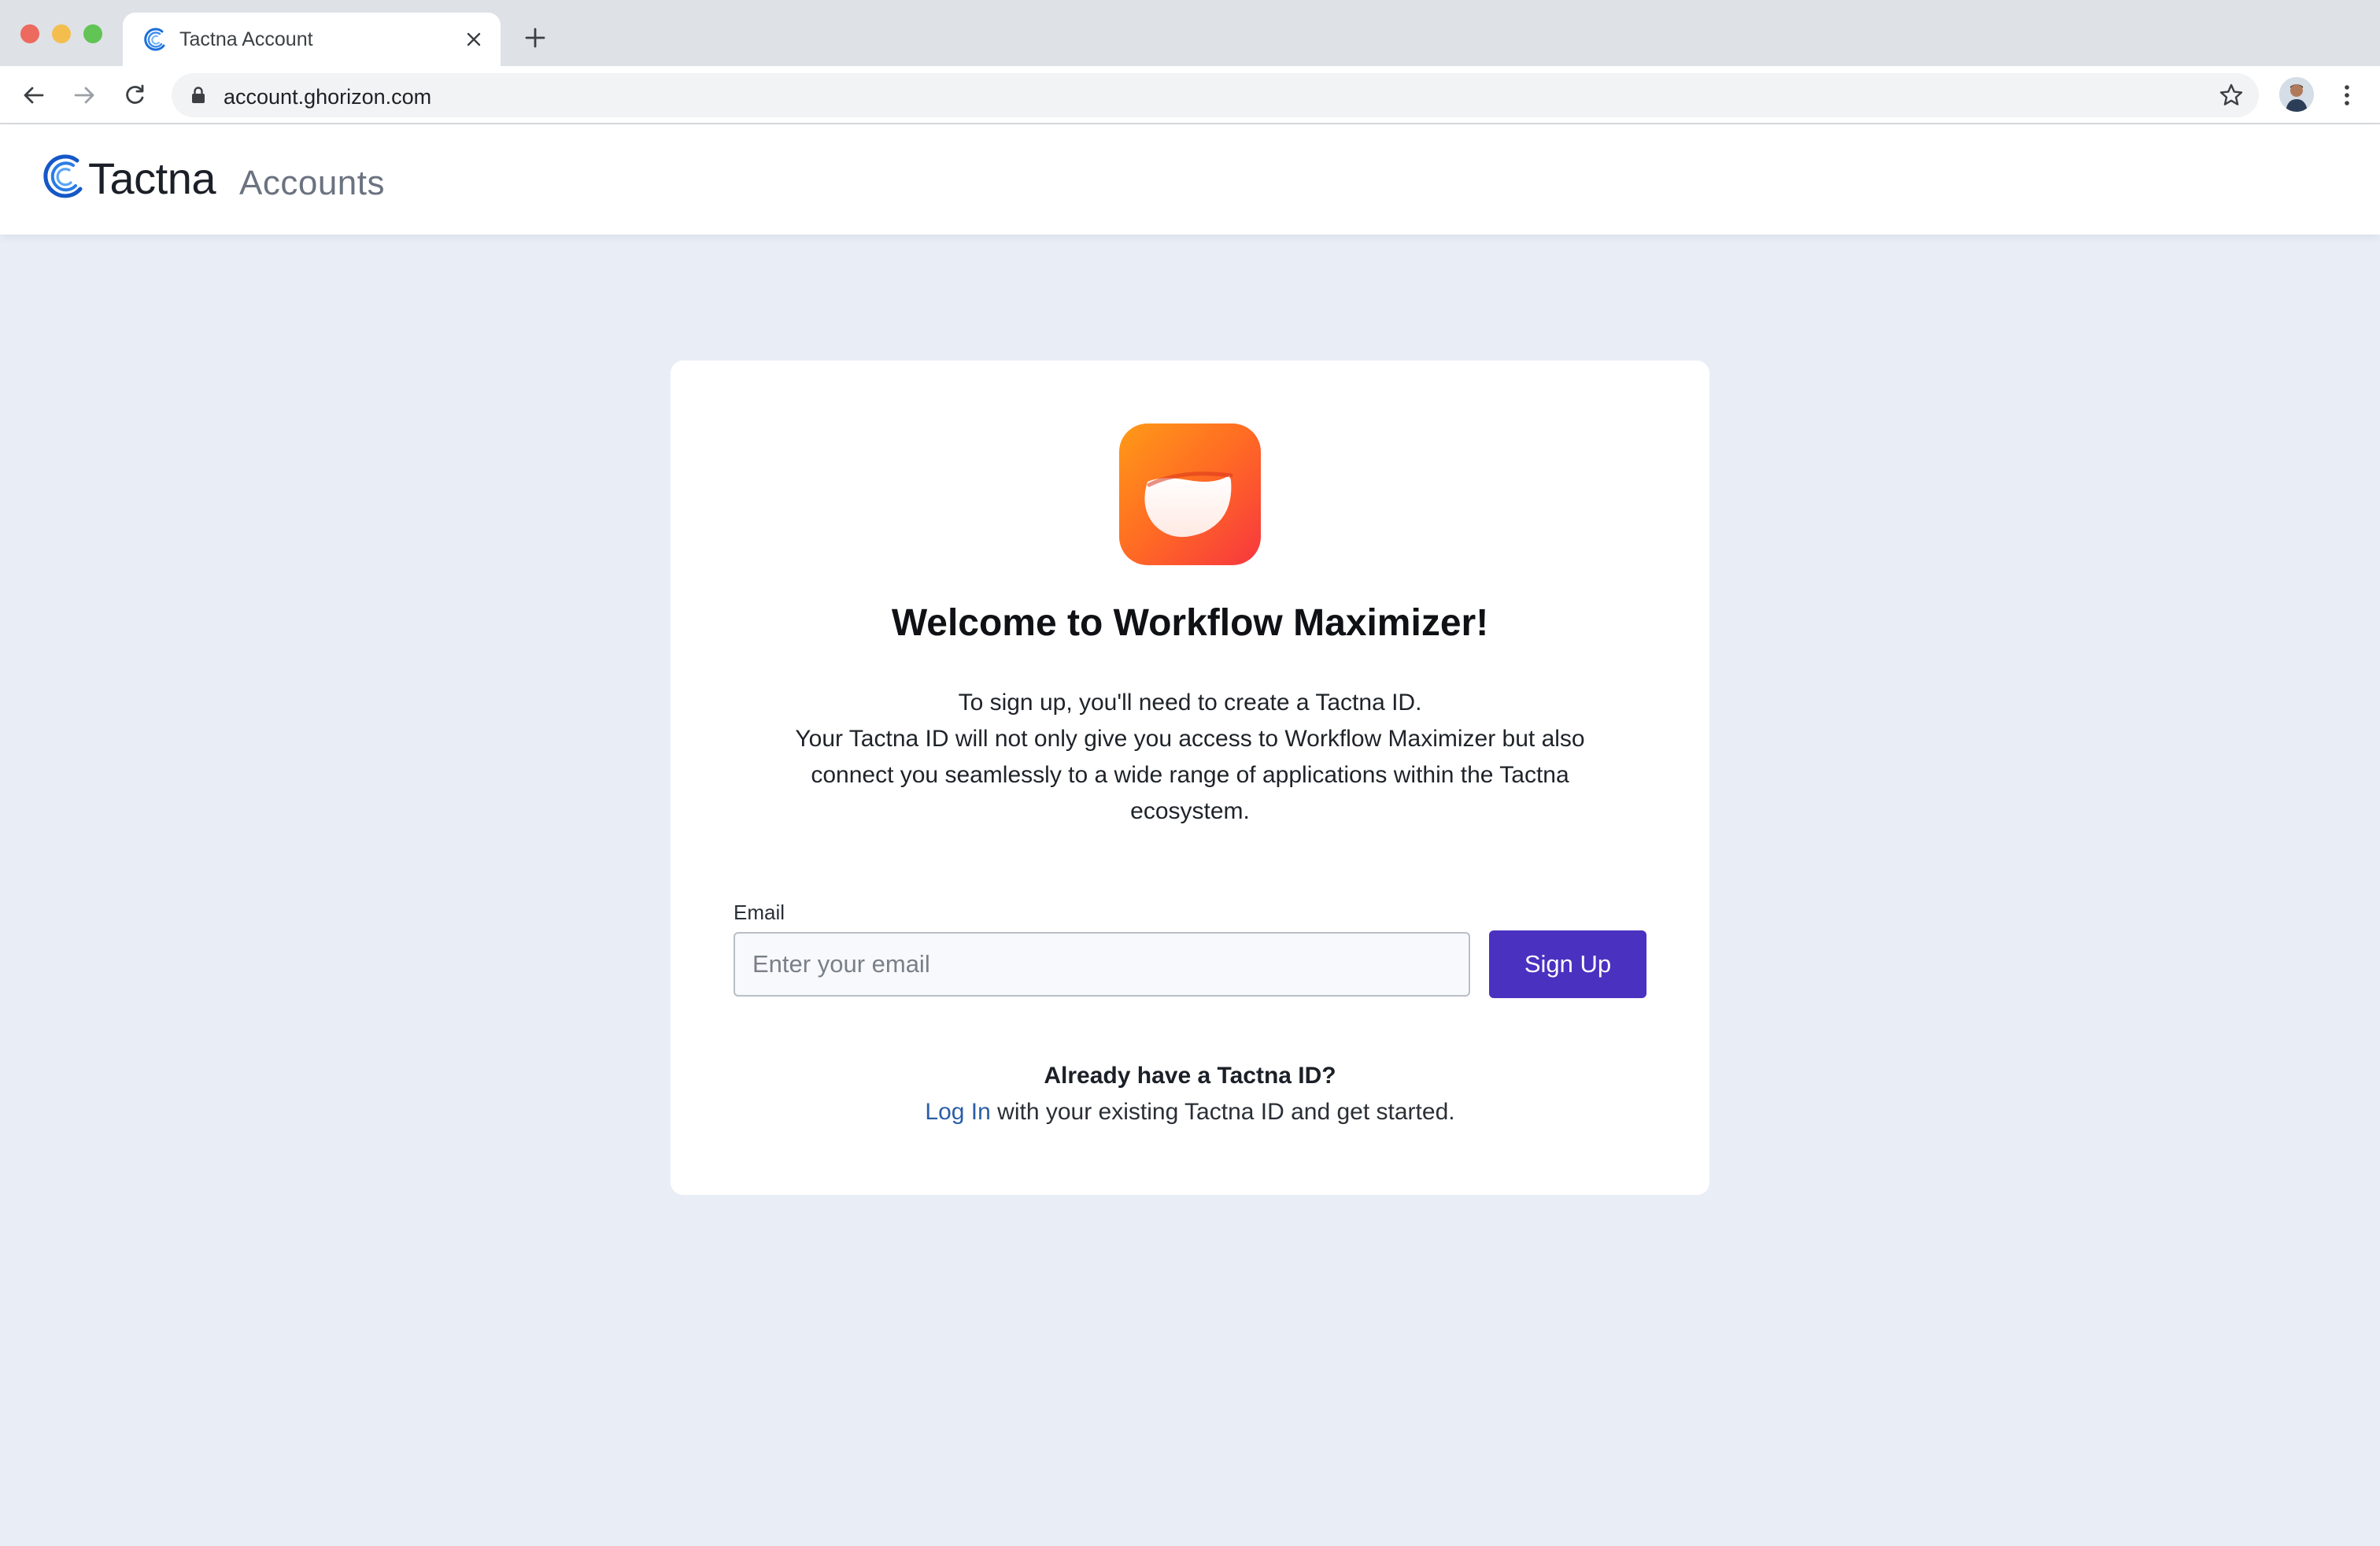 The height and width of the screenshot is (1546, 2380). What do you see at coordinates (198, 95) in the screenshot?
I see `lock-icon` at bounding box center [198, 95].